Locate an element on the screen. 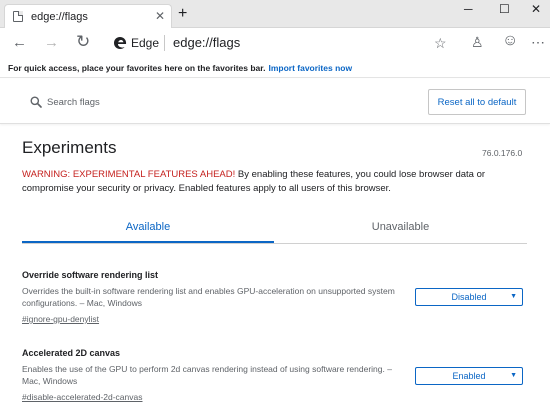  experiment-state-select: Enabled ▼ is located at coordinates (469, 376).